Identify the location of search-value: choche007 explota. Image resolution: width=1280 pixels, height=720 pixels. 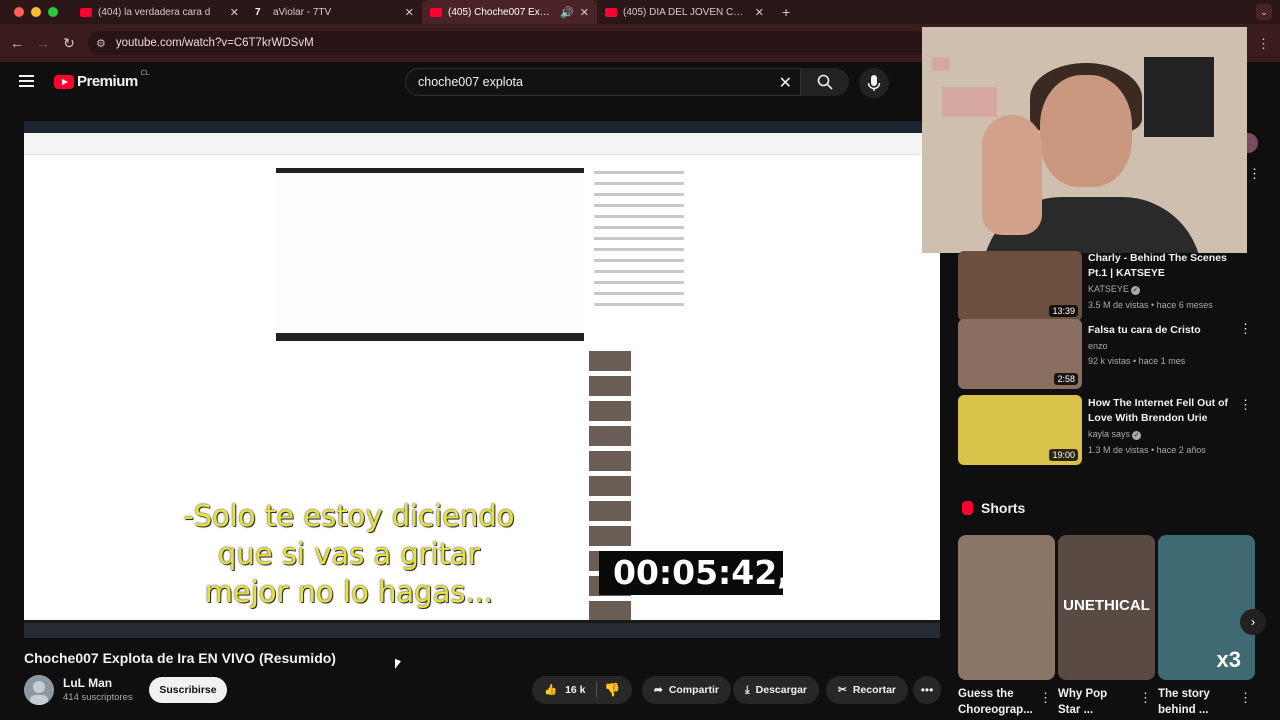
(470, 82).